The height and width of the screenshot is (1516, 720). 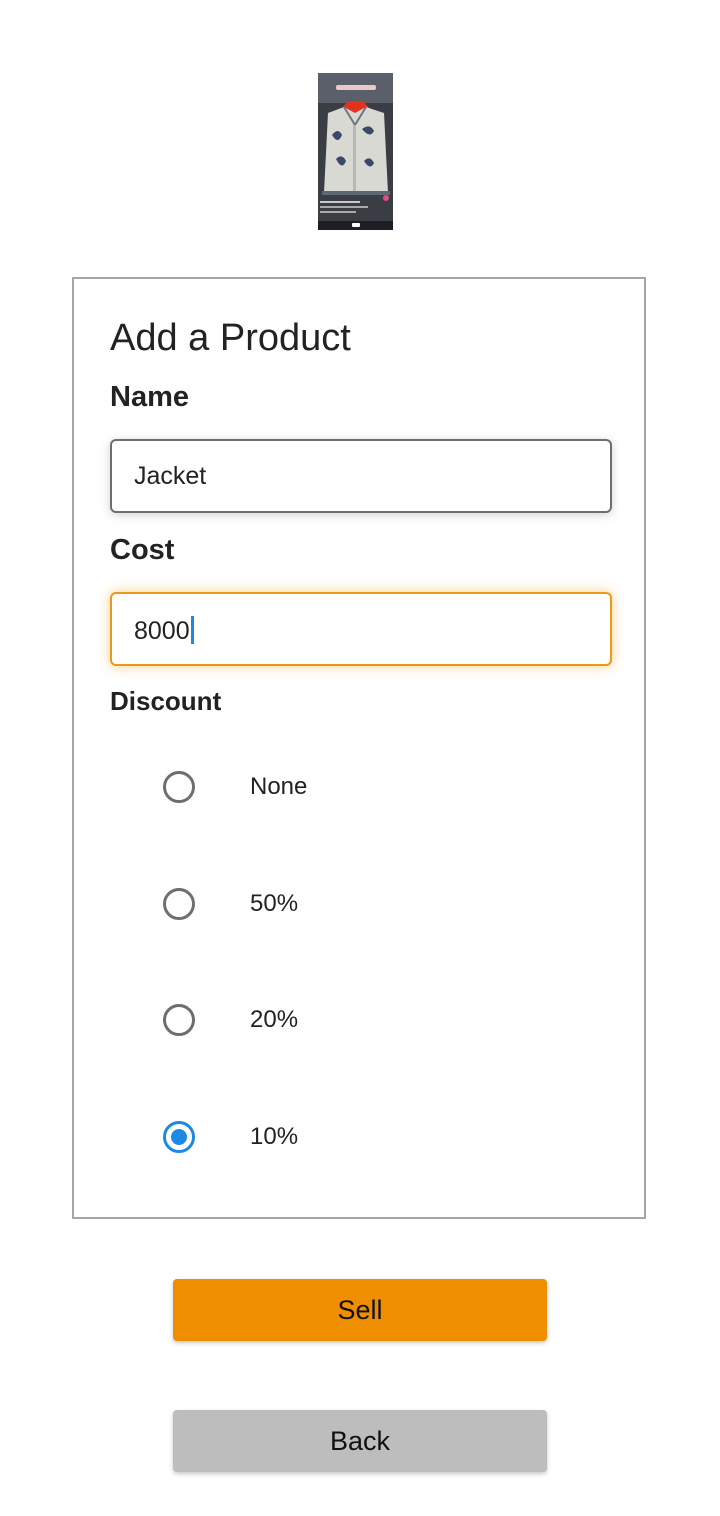 I want to click on back-button: Back, so click(x=360, y=1441).